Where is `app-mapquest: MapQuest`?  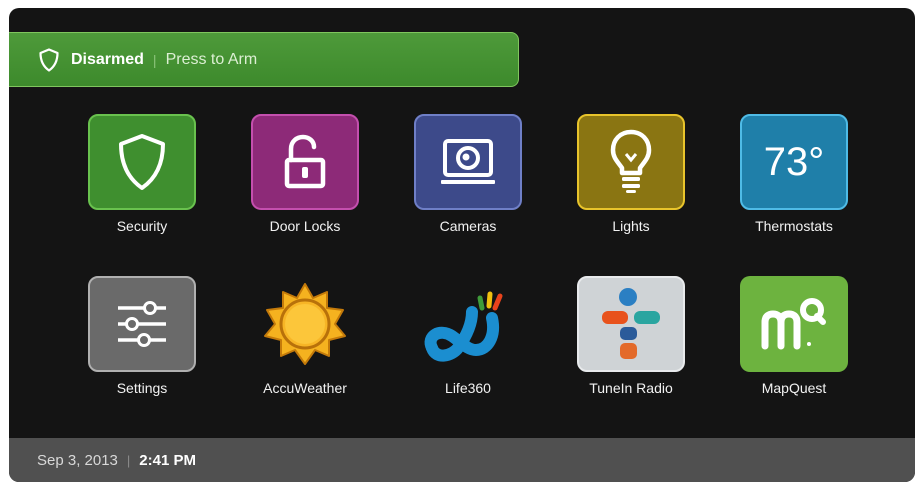 app-mapquest: MapQuest is located at coordinates (794, 336).